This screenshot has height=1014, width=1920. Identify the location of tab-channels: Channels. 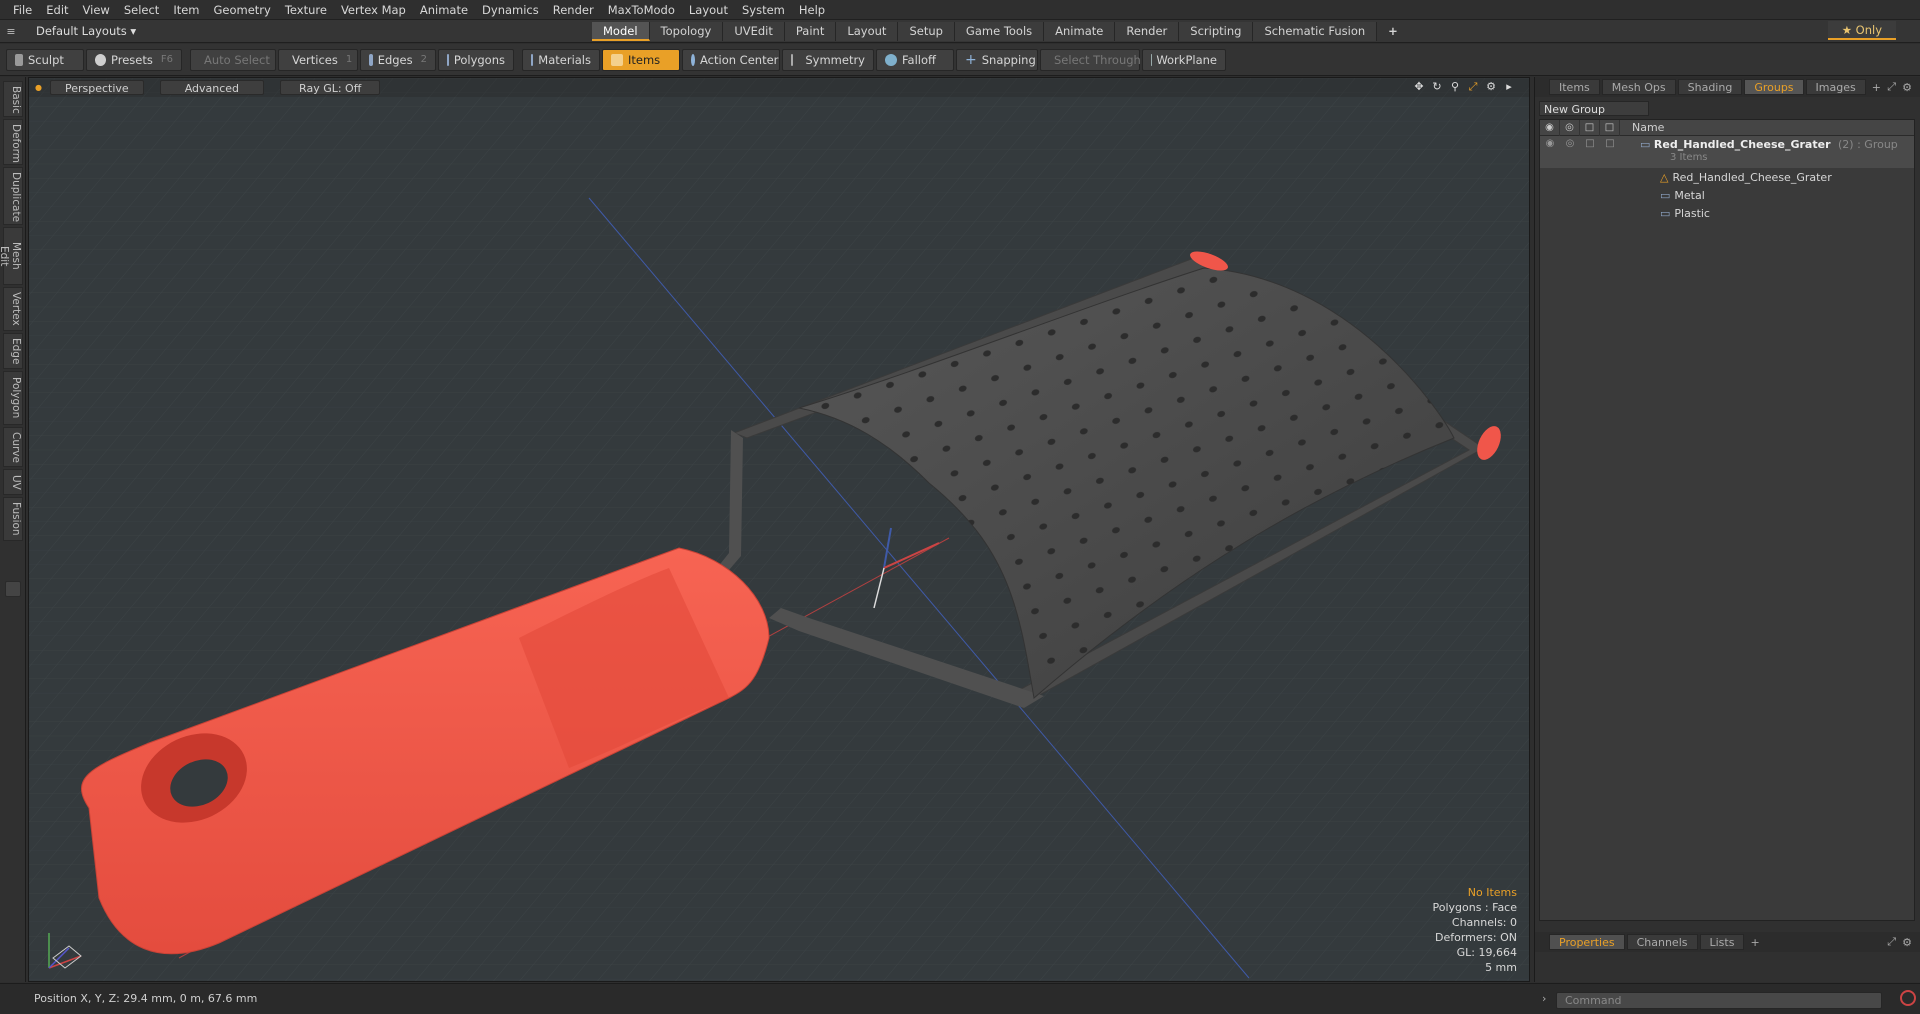
(1662, 942).